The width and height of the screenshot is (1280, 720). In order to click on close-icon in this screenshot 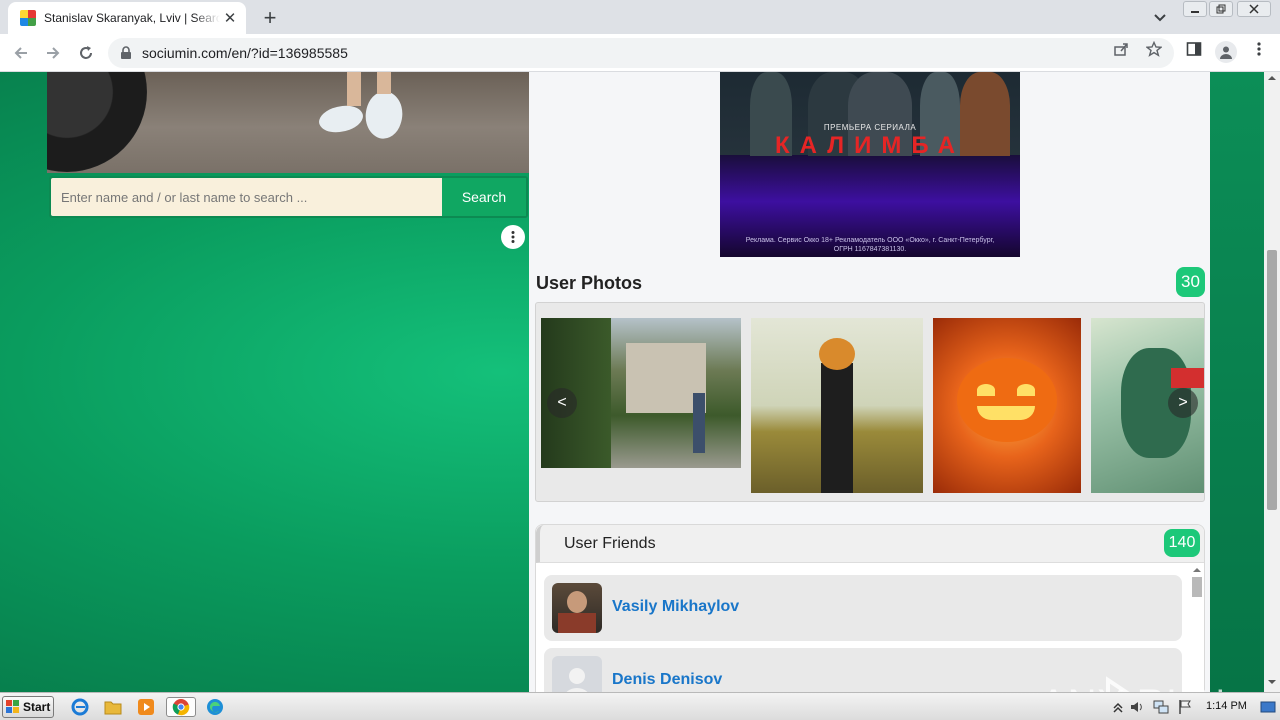, I will do `click(1254, 9)`.